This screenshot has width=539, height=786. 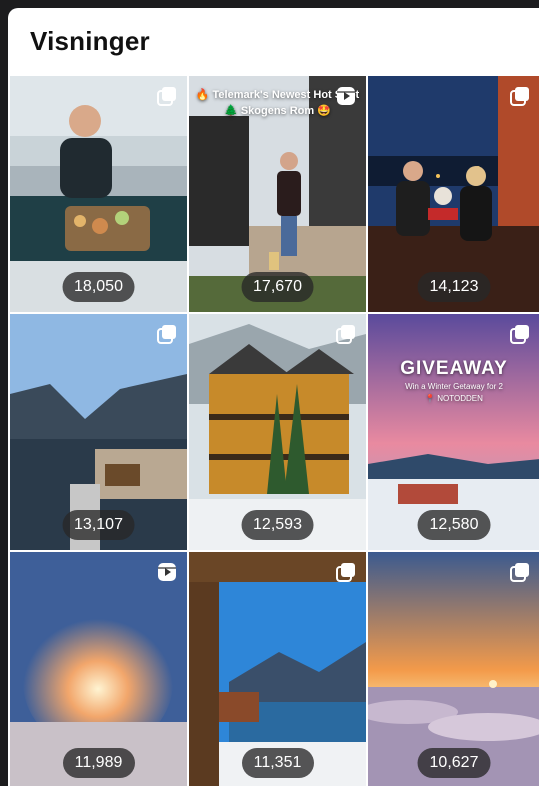 What do you see at coordinates (98, 194) in the screenshot?
I see `post-tile-1: 18,050` at bounding box center [98, 194].